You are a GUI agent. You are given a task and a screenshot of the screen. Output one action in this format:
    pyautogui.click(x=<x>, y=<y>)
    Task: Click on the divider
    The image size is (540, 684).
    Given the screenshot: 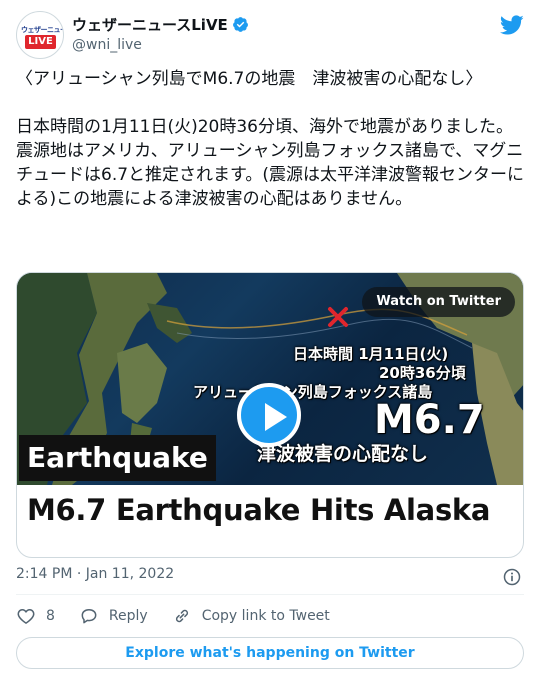 What is the action you would take?
    pyautogui.click(x=270, y=594)
    